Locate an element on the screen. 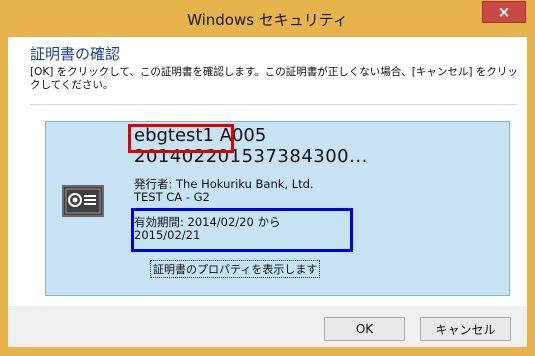  view-properties-link: 証明書のプロパティを表示します is located at coordinates (235, 269).